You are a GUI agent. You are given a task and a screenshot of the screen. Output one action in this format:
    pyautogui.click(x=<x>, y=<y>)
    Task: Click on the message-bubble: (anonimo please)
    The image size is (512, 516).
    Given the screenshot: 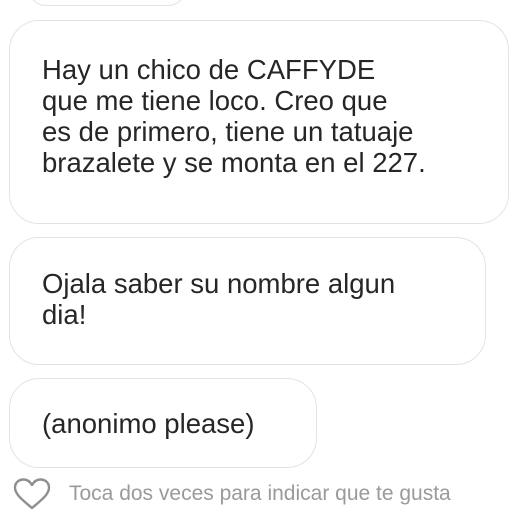 What is the action you would take?
    pyautogui.click(x=163, y=423)
    